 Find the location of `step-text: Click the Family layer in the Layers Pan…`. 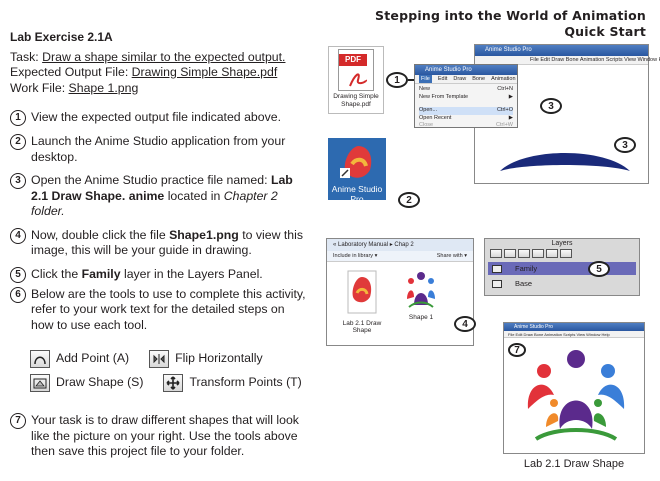

step-text: Click the Family layer in the Layers Pan… is located at coordinates (147, 275).